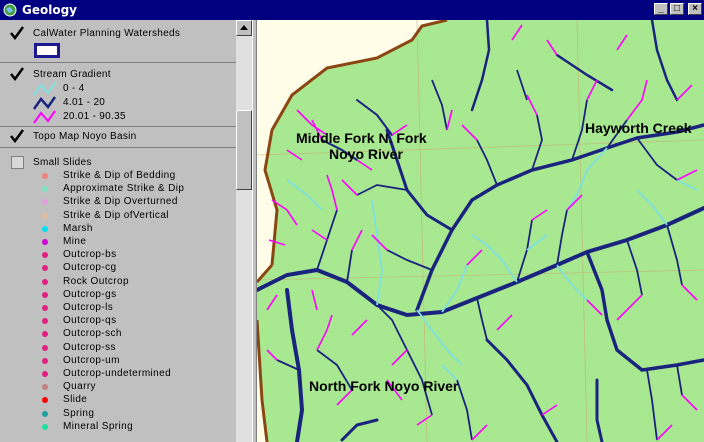 Image resolution: width=704 pixels, height=442 pixels. Describe the element at coordinates (695, 9) in the screenshot. I see `close-button: ×` at that location.